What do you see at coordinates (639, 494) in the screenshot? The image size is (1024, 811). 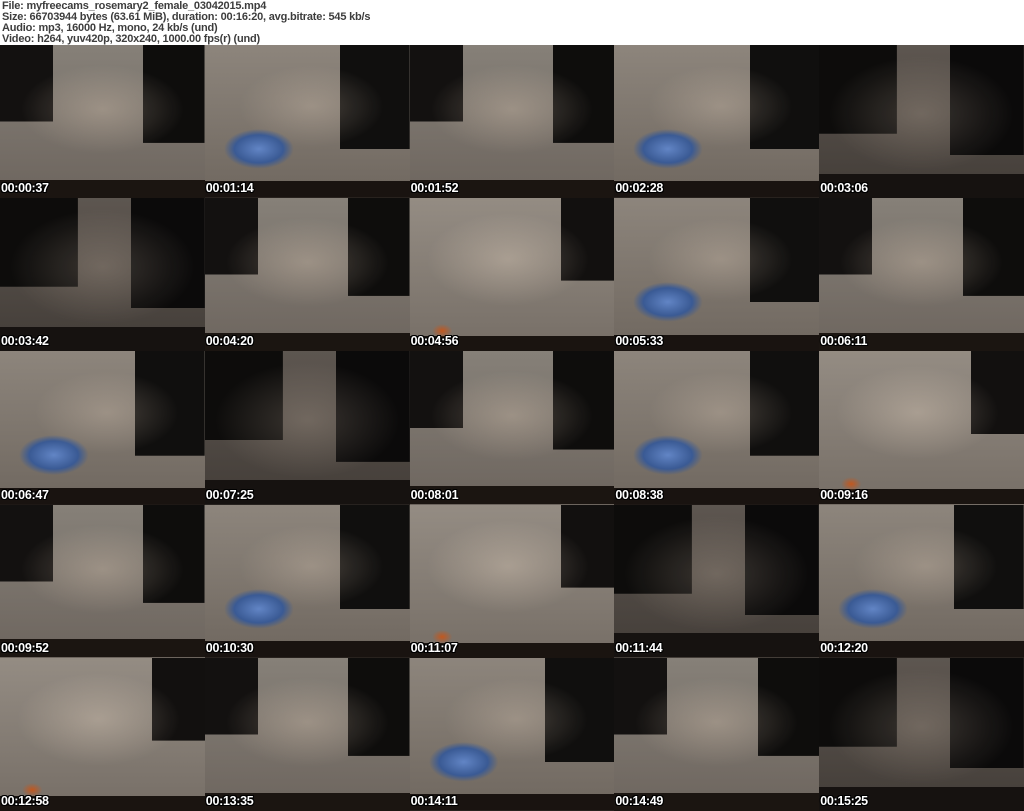 I see `thumbnail-timestamp: 00:08:38` at bounding box center [639, 494].